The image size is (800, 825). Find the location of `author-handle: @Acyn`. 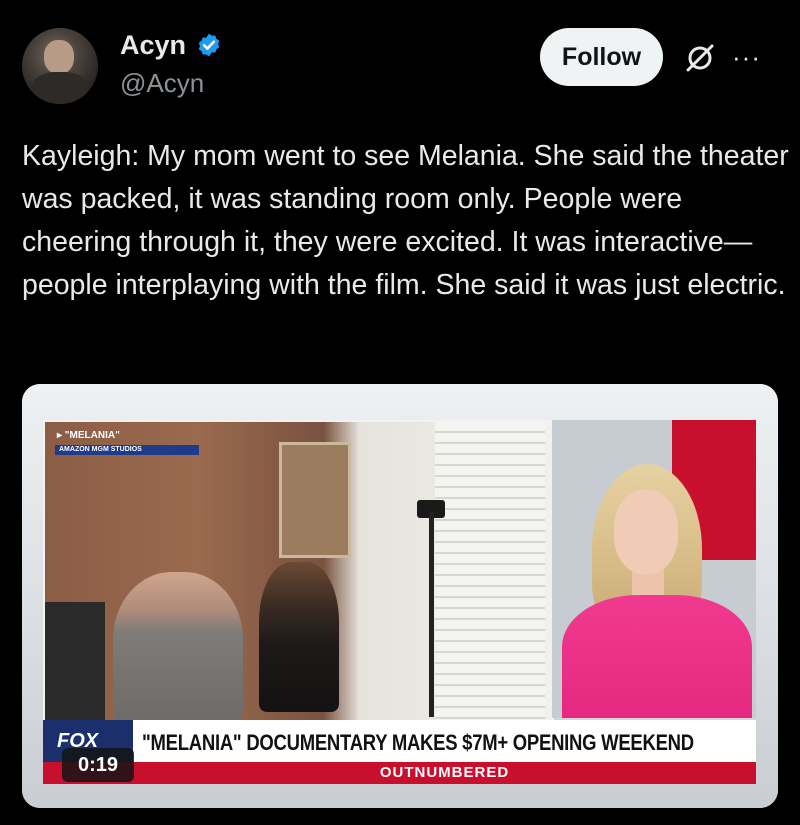

author-handle: @Acyn is located at coordinates (162, 83).